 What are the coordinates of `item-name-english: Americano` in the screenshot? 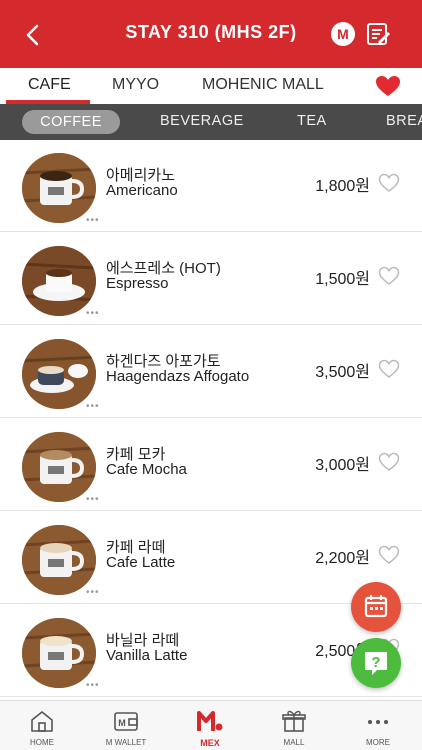 It's located at (142, 190).